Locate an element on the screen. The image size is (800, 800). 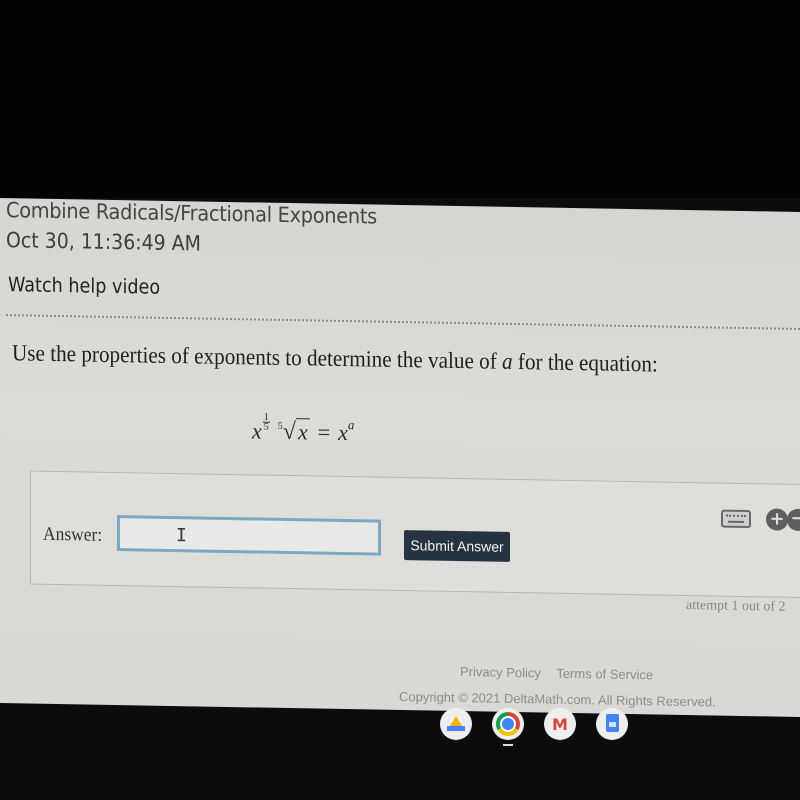
shelf-app-drive is located at coordinates (456, 724).